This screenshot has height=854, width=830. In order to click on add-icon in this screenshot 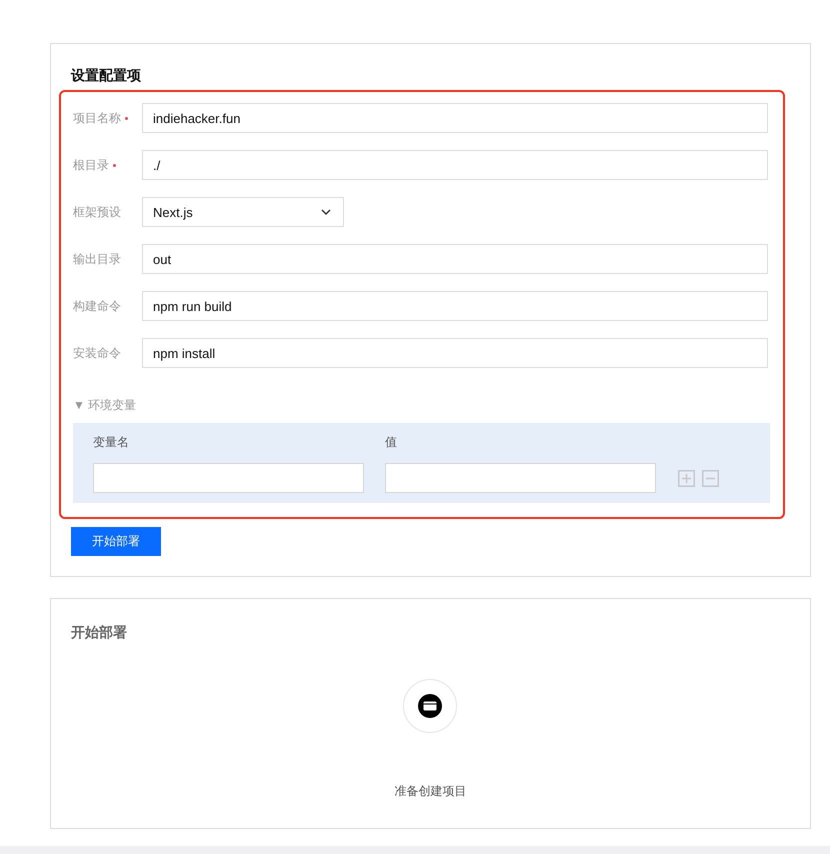, I will do `click(686, 478)`.